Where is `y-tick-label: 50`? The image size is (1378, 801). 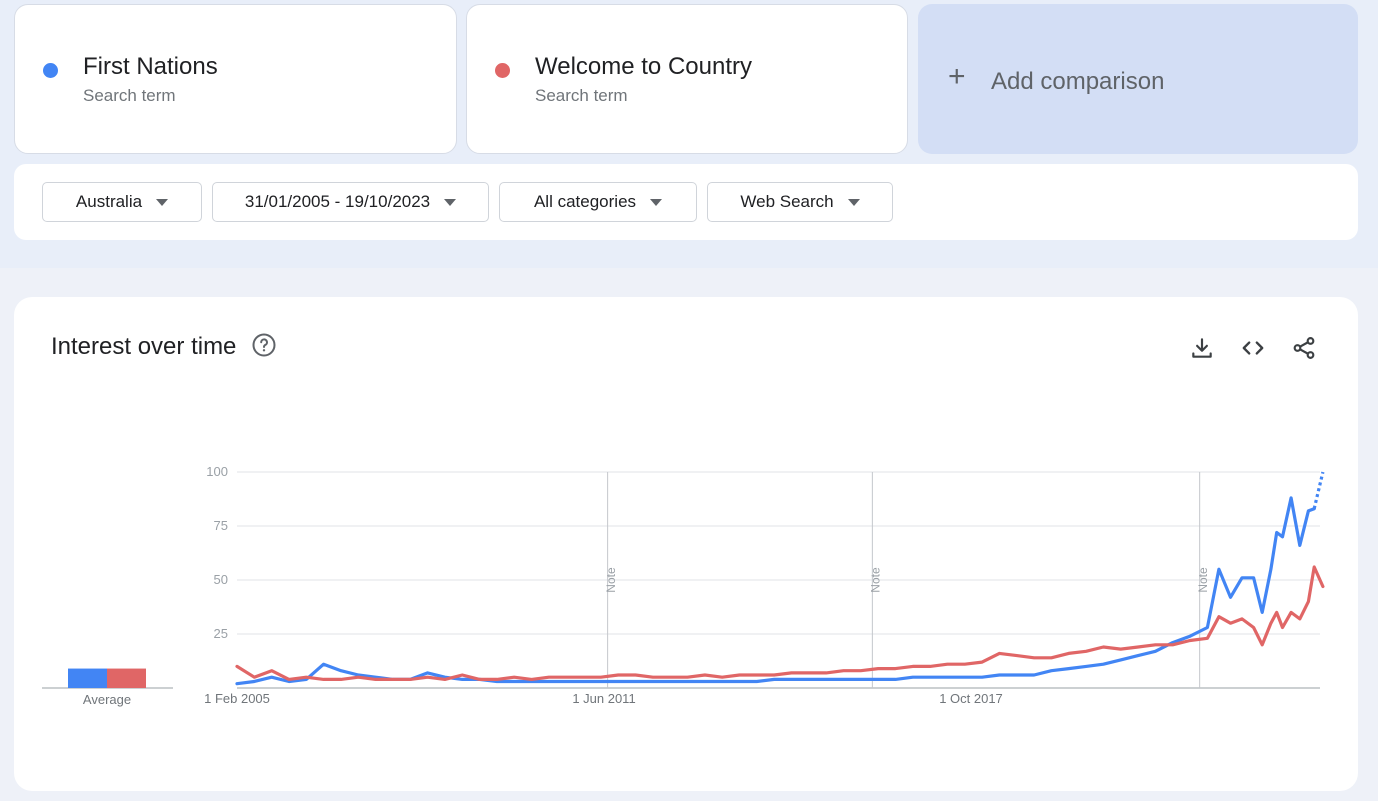
y-tick-label: 50 is located at coordinates (221, 579).